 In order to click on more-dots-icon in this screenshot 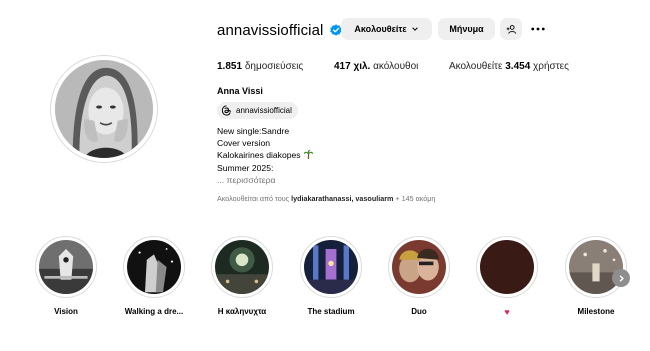, I will do `click(538, 29)`.